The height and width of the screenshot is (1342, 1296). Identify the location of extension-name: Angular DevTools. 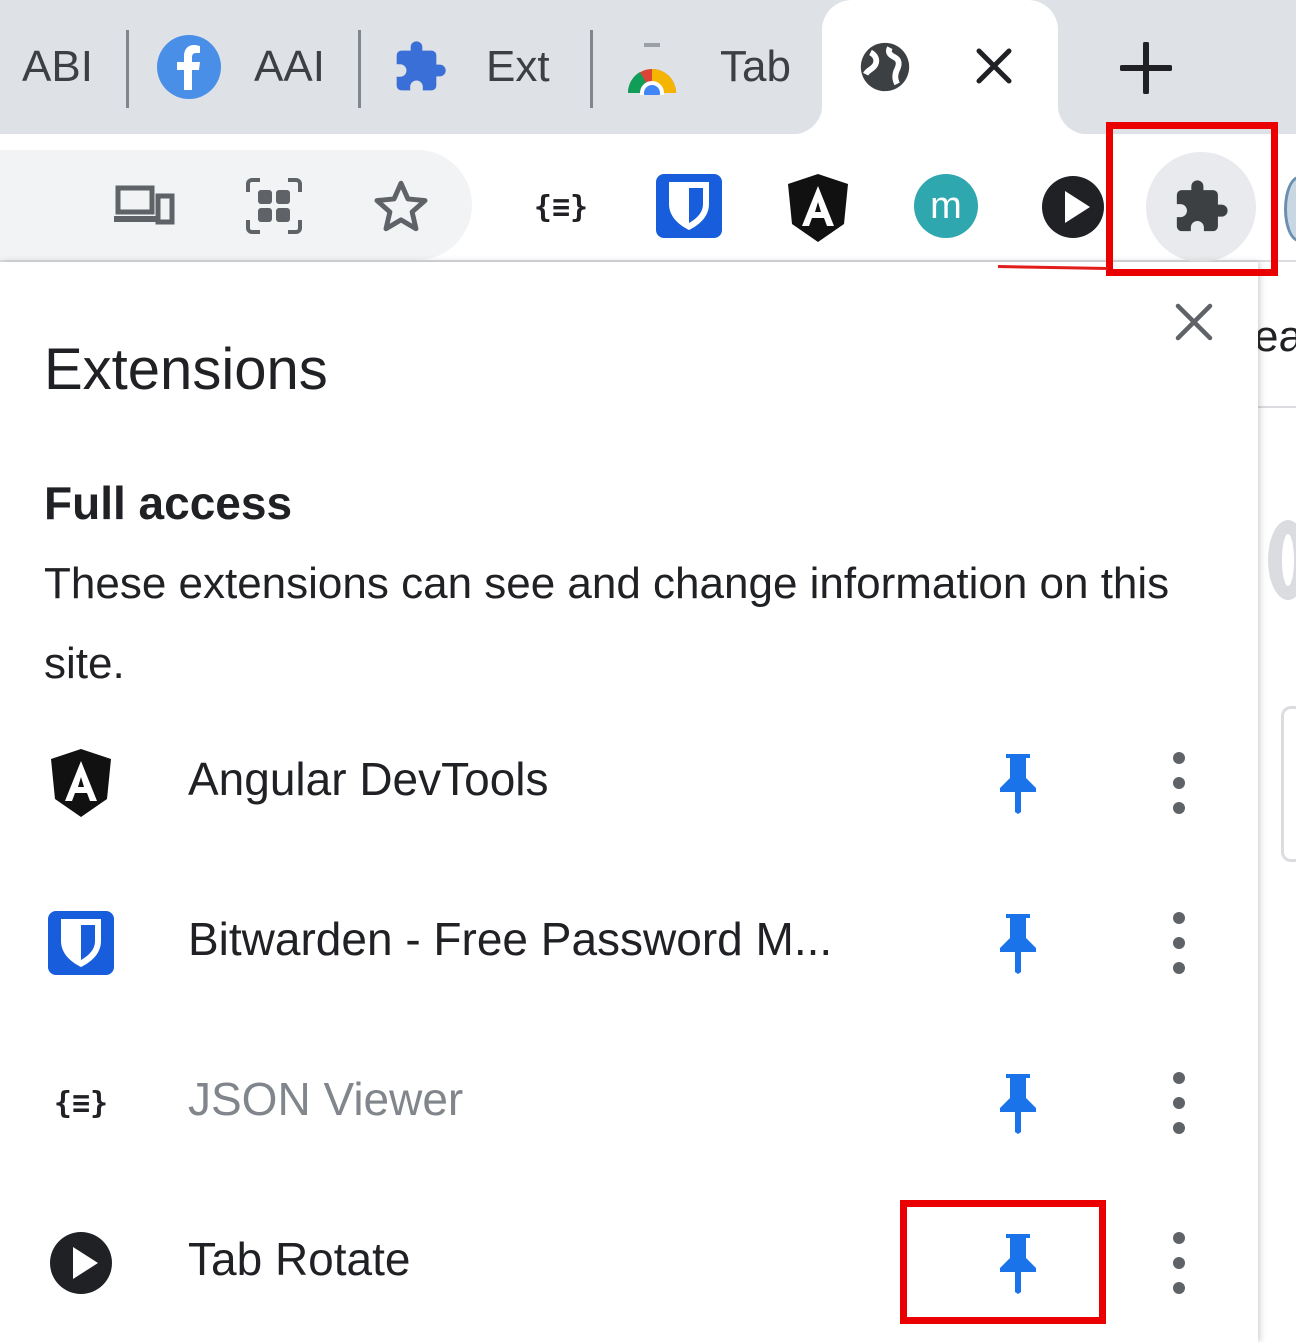
(368, 779).